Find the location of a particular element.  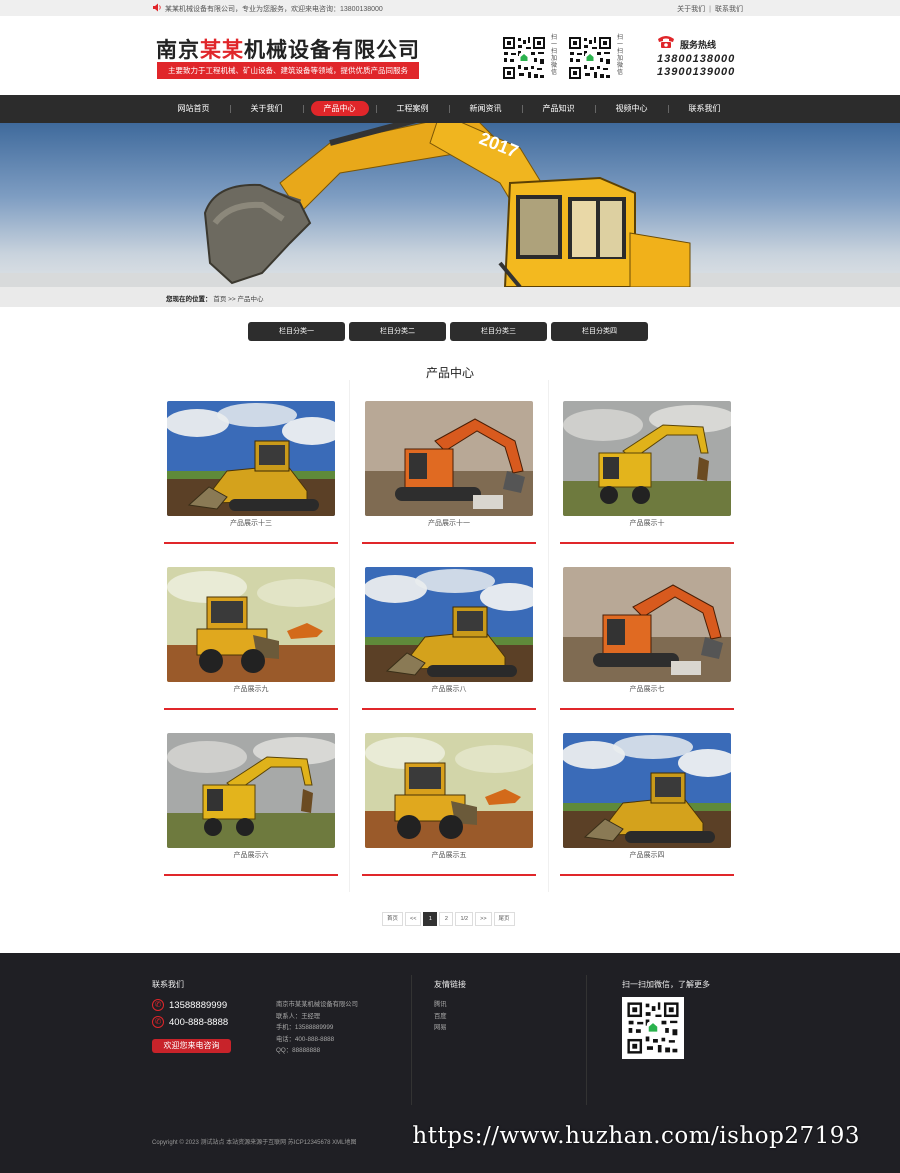

friend-link: 腾讯 is located at coordinates (440, 1005).